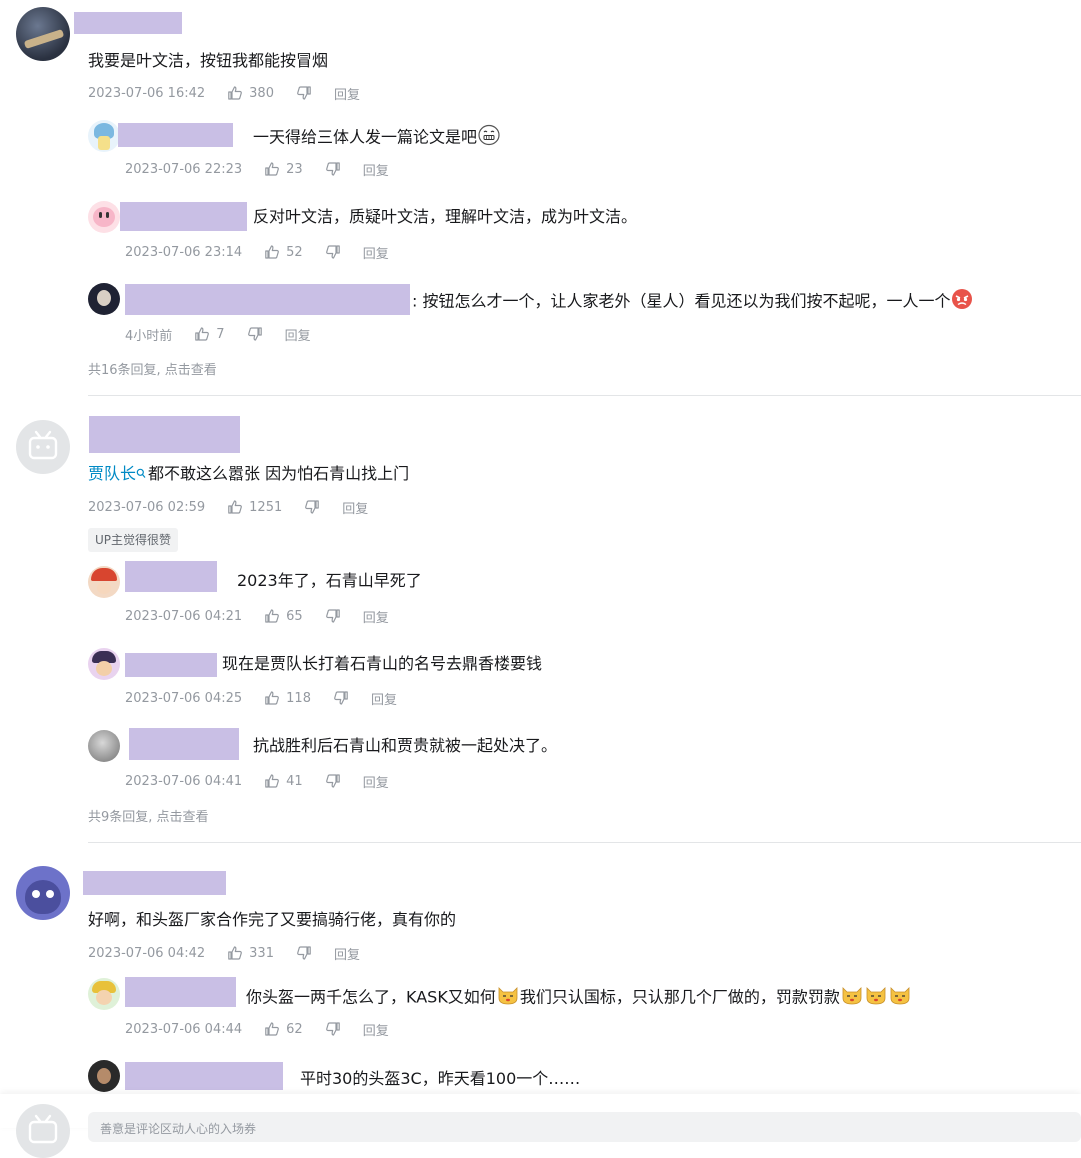  I want to click on like-count: 62, so click(294, 1029).